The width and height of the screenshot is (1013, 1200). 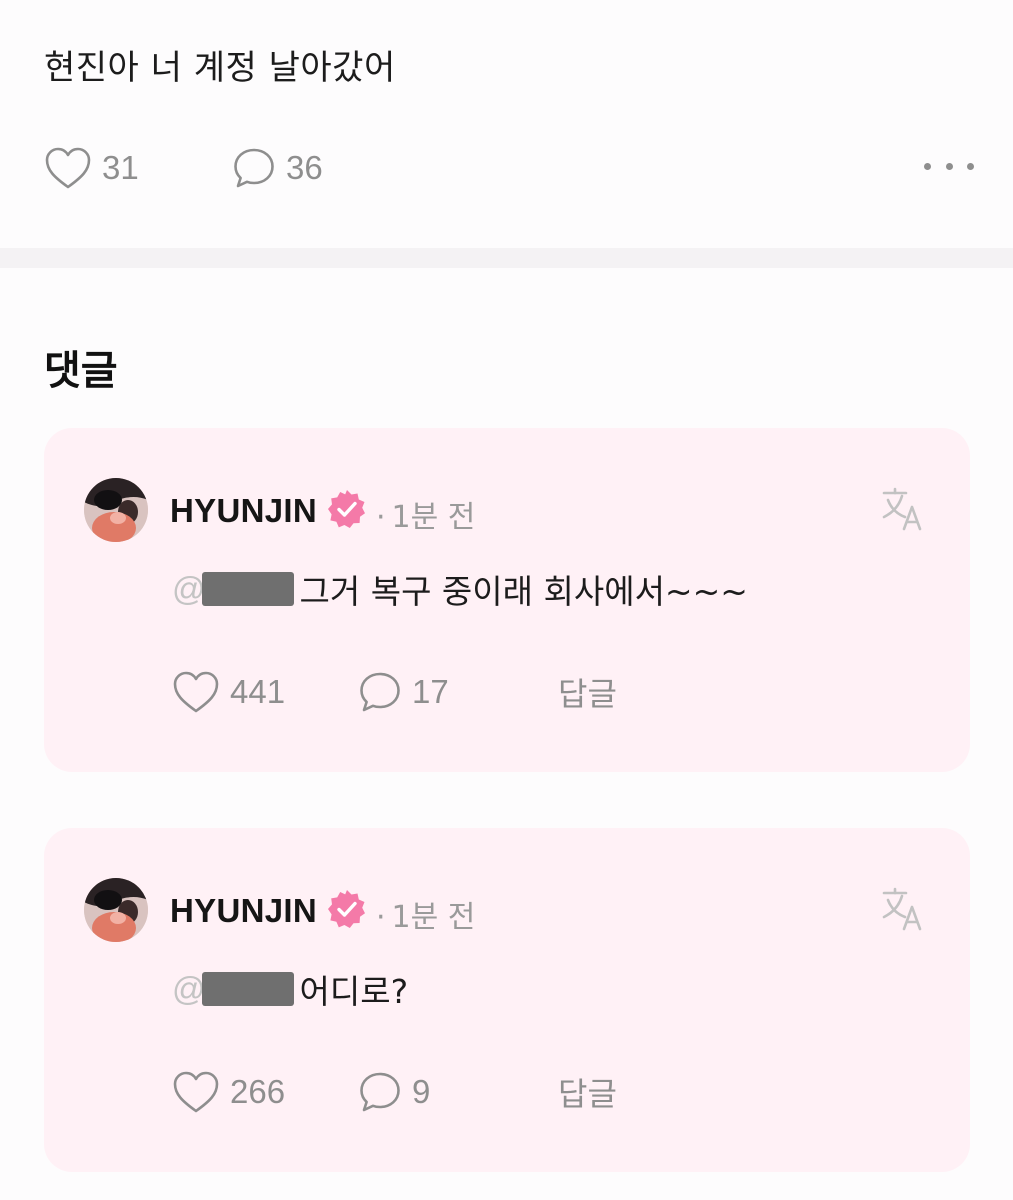 What do you see at coordinates (277, 168) in the screenshot?
I see `post-comment-button: 36` at bounding box center [277, 168].